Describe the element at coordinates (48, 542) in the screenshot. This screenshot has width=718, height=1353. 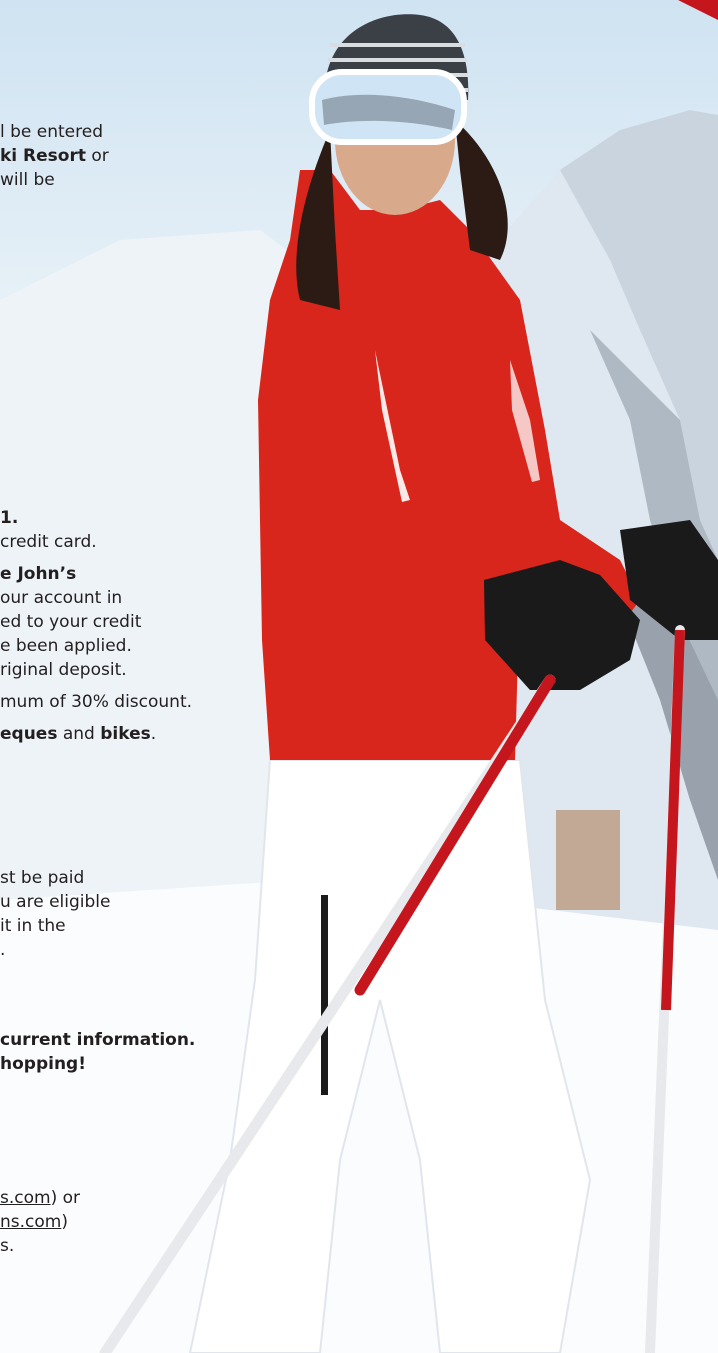
I see `text-line: credit card.` at that location.